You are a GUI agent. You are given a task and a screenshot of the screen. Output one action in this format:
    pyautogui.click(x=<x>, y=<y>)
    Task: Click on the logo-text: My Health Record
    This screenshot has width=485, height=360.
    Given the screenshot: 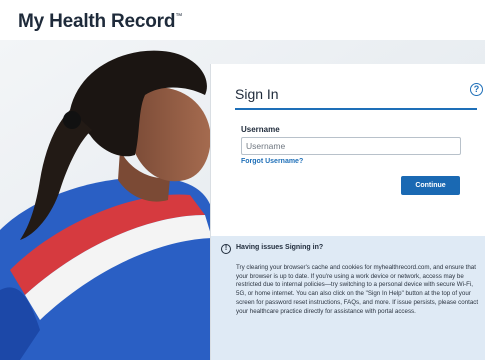 What is the action you would take?
    pyautogui.click(x=97, y=21)
    